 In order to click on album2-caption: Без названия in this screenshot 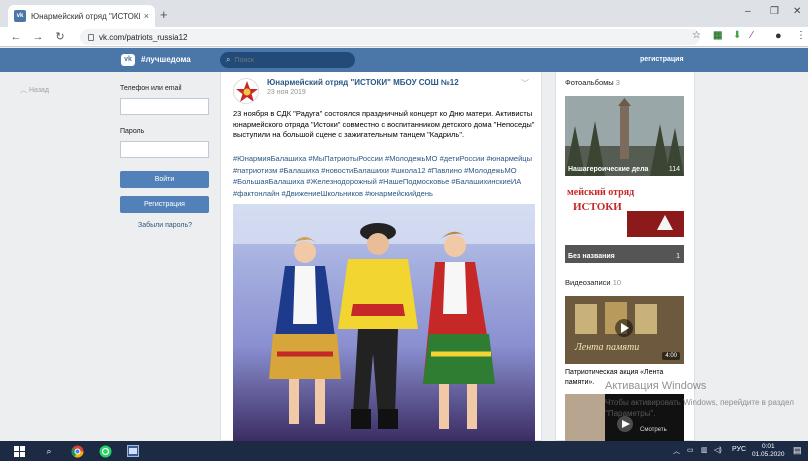, I will do `click(591, 256)`.